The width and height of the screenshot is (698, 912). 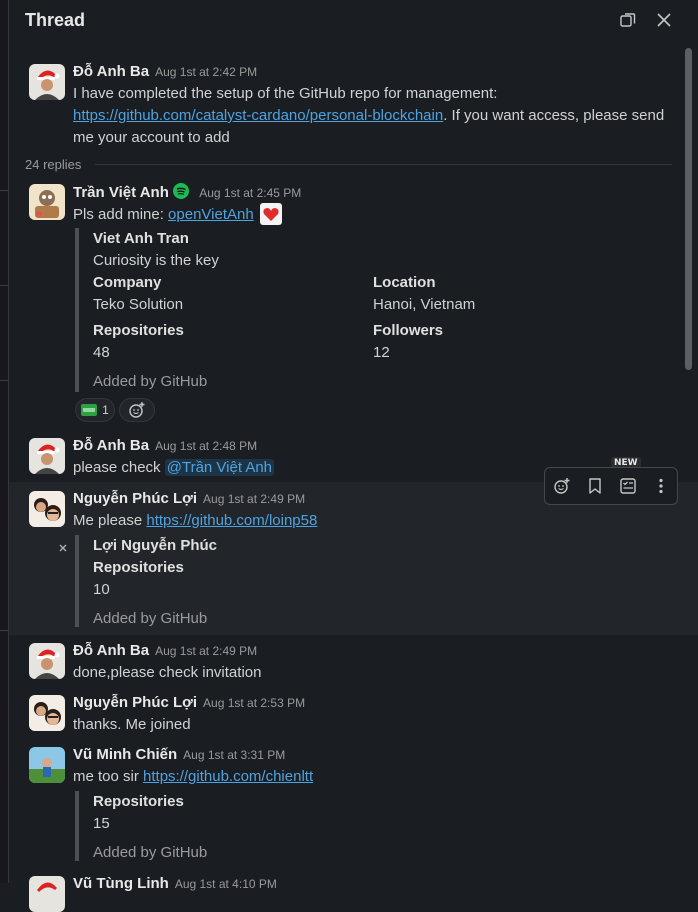 I want to click on spotify-icon, so click(x=181, y=191).